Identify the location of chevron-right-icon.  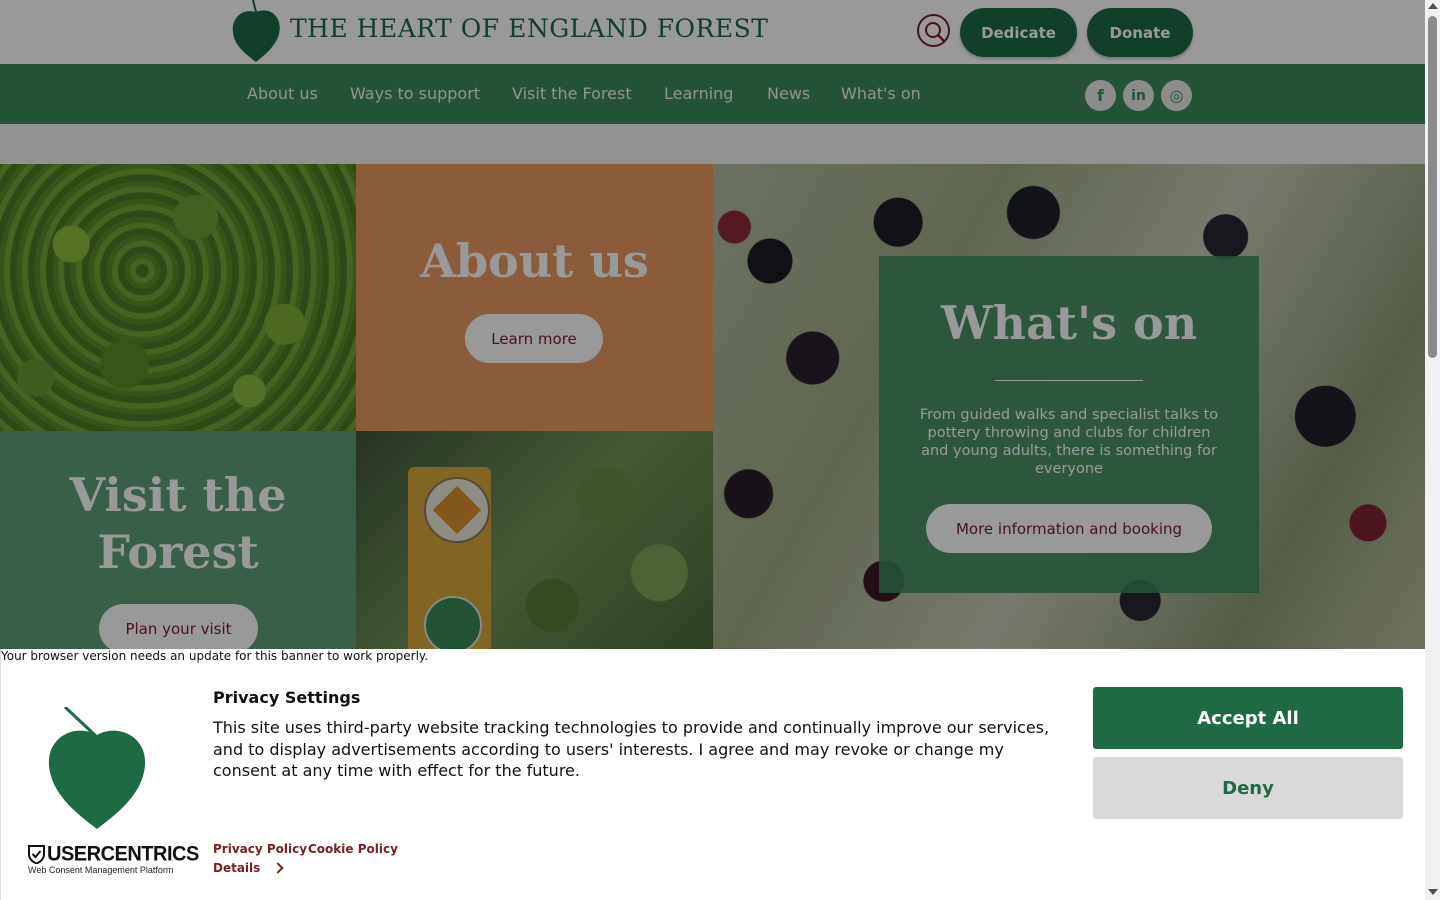
(278, 868).